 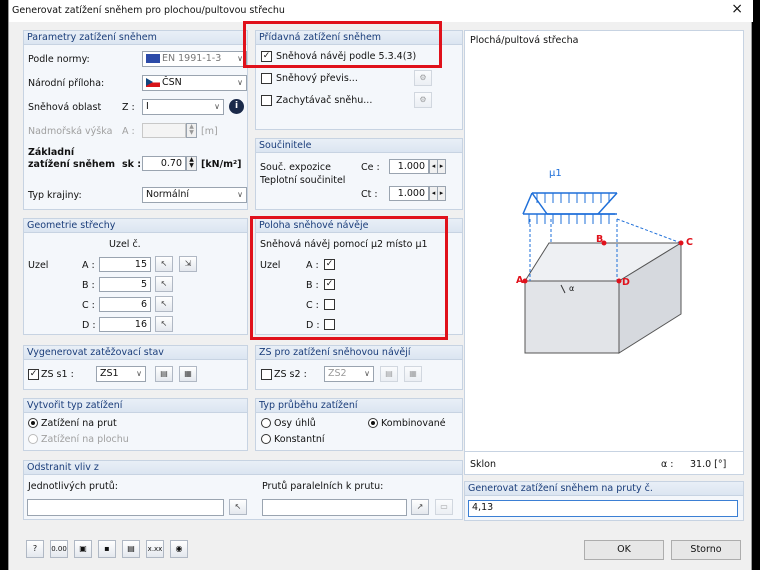 What do you see at coordinates (59, 59) in the screenshot?
I see `norm-label: Podle normy:` at bounding box center [59, 59].